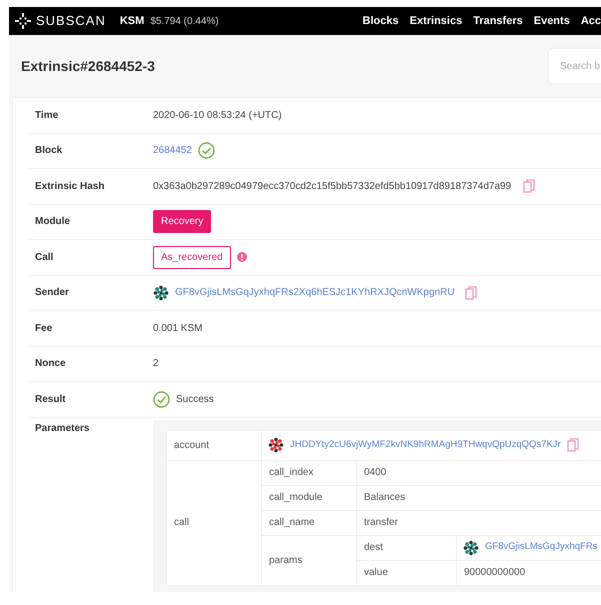 The width and height of the screenshot is (601, 605). What do you see at coordinates (309, 497) in the screenshot?
I see `table-cell: call_module` at bounding box center [309, 497].